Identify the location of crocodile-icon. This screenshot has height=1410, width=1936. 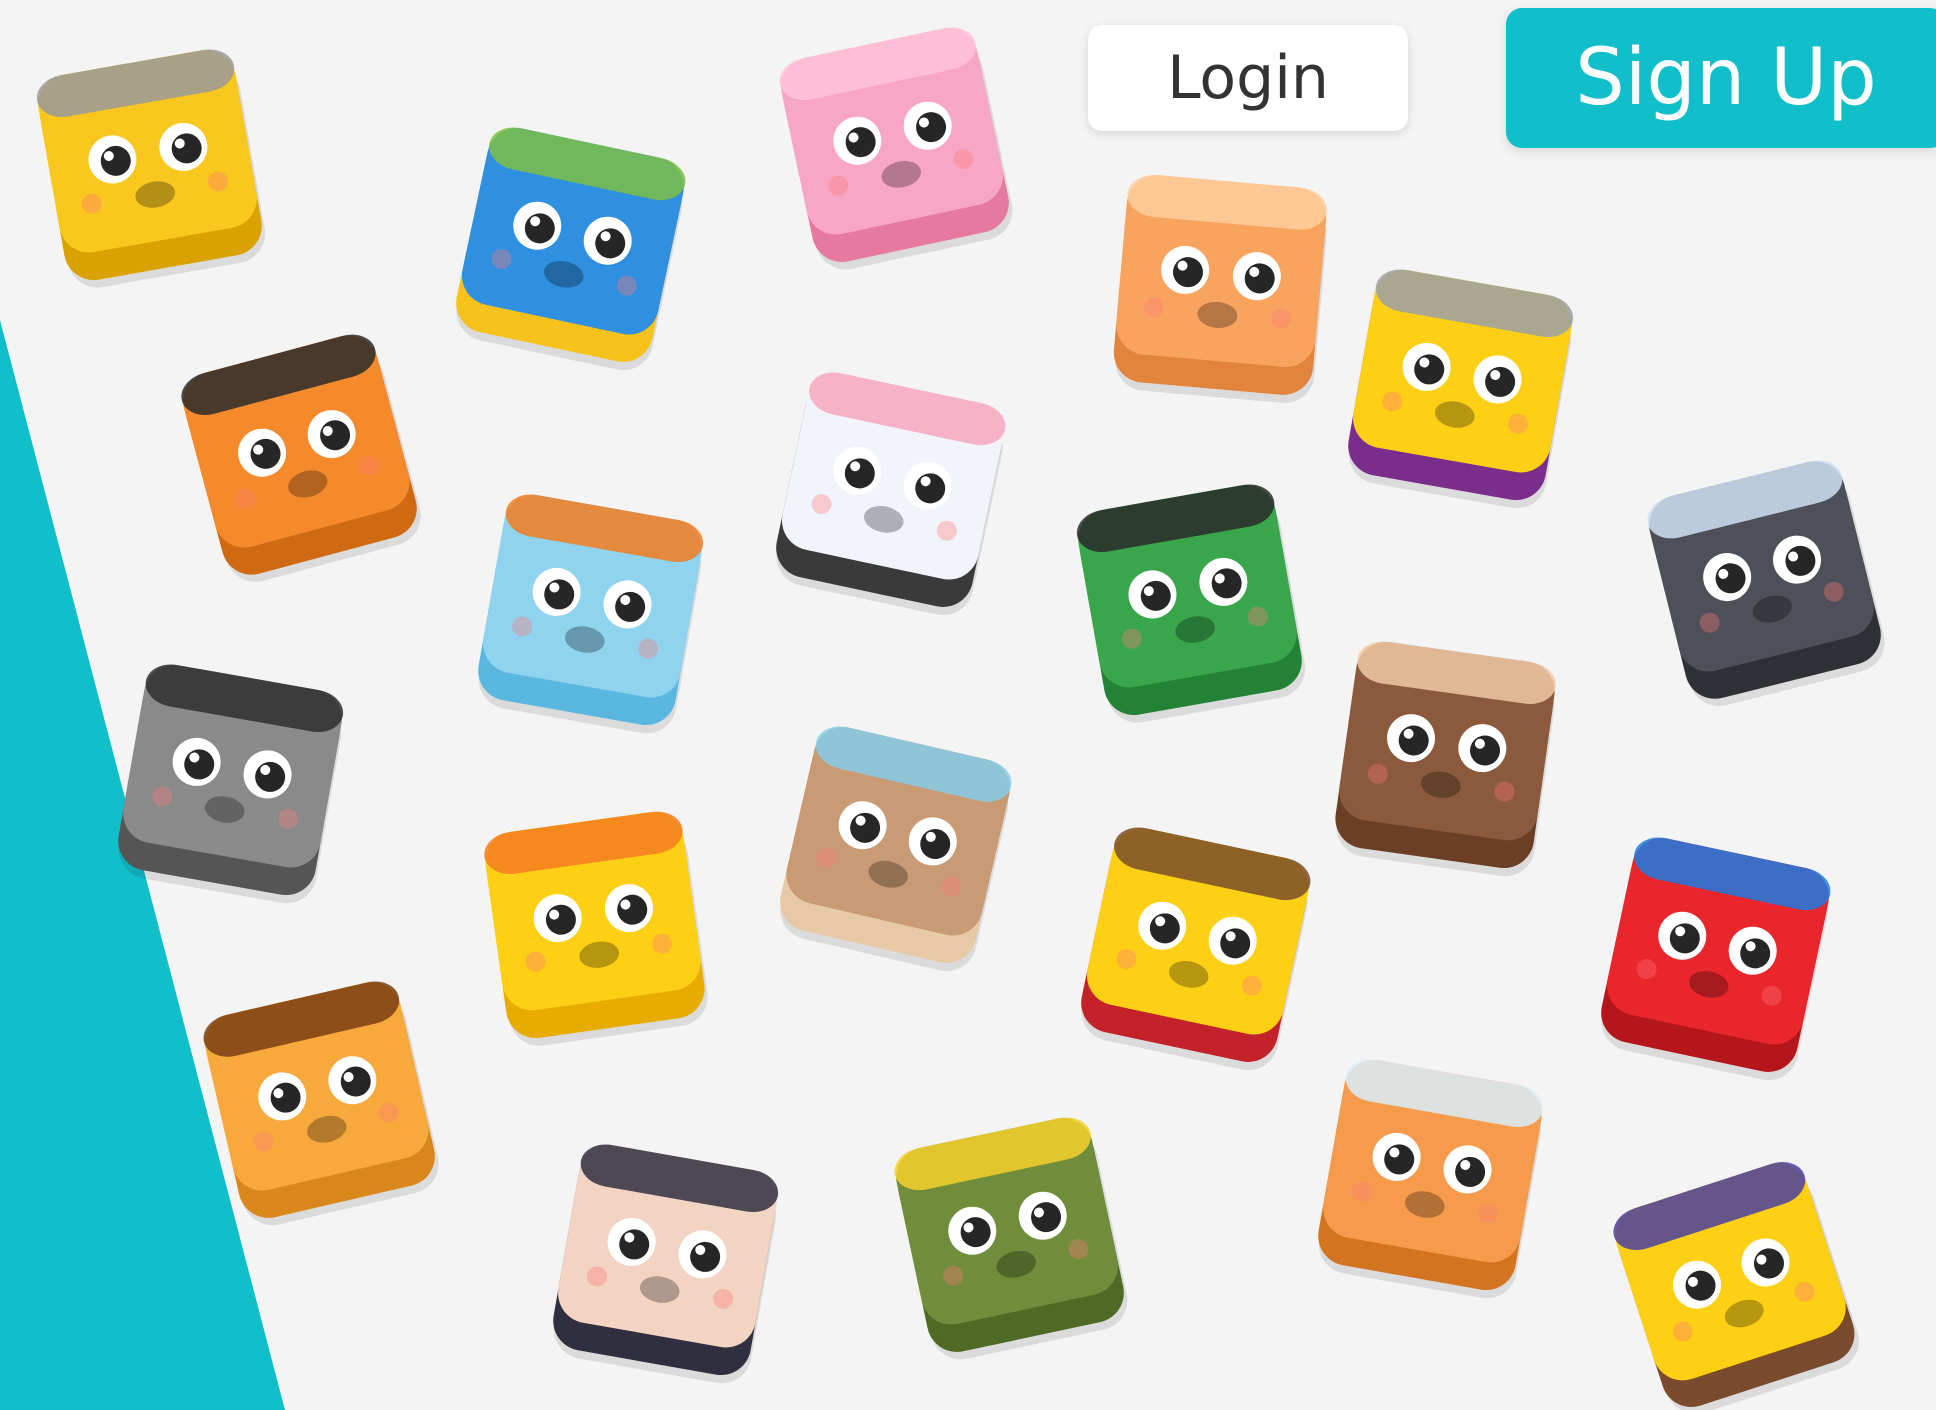
(1190, 600).